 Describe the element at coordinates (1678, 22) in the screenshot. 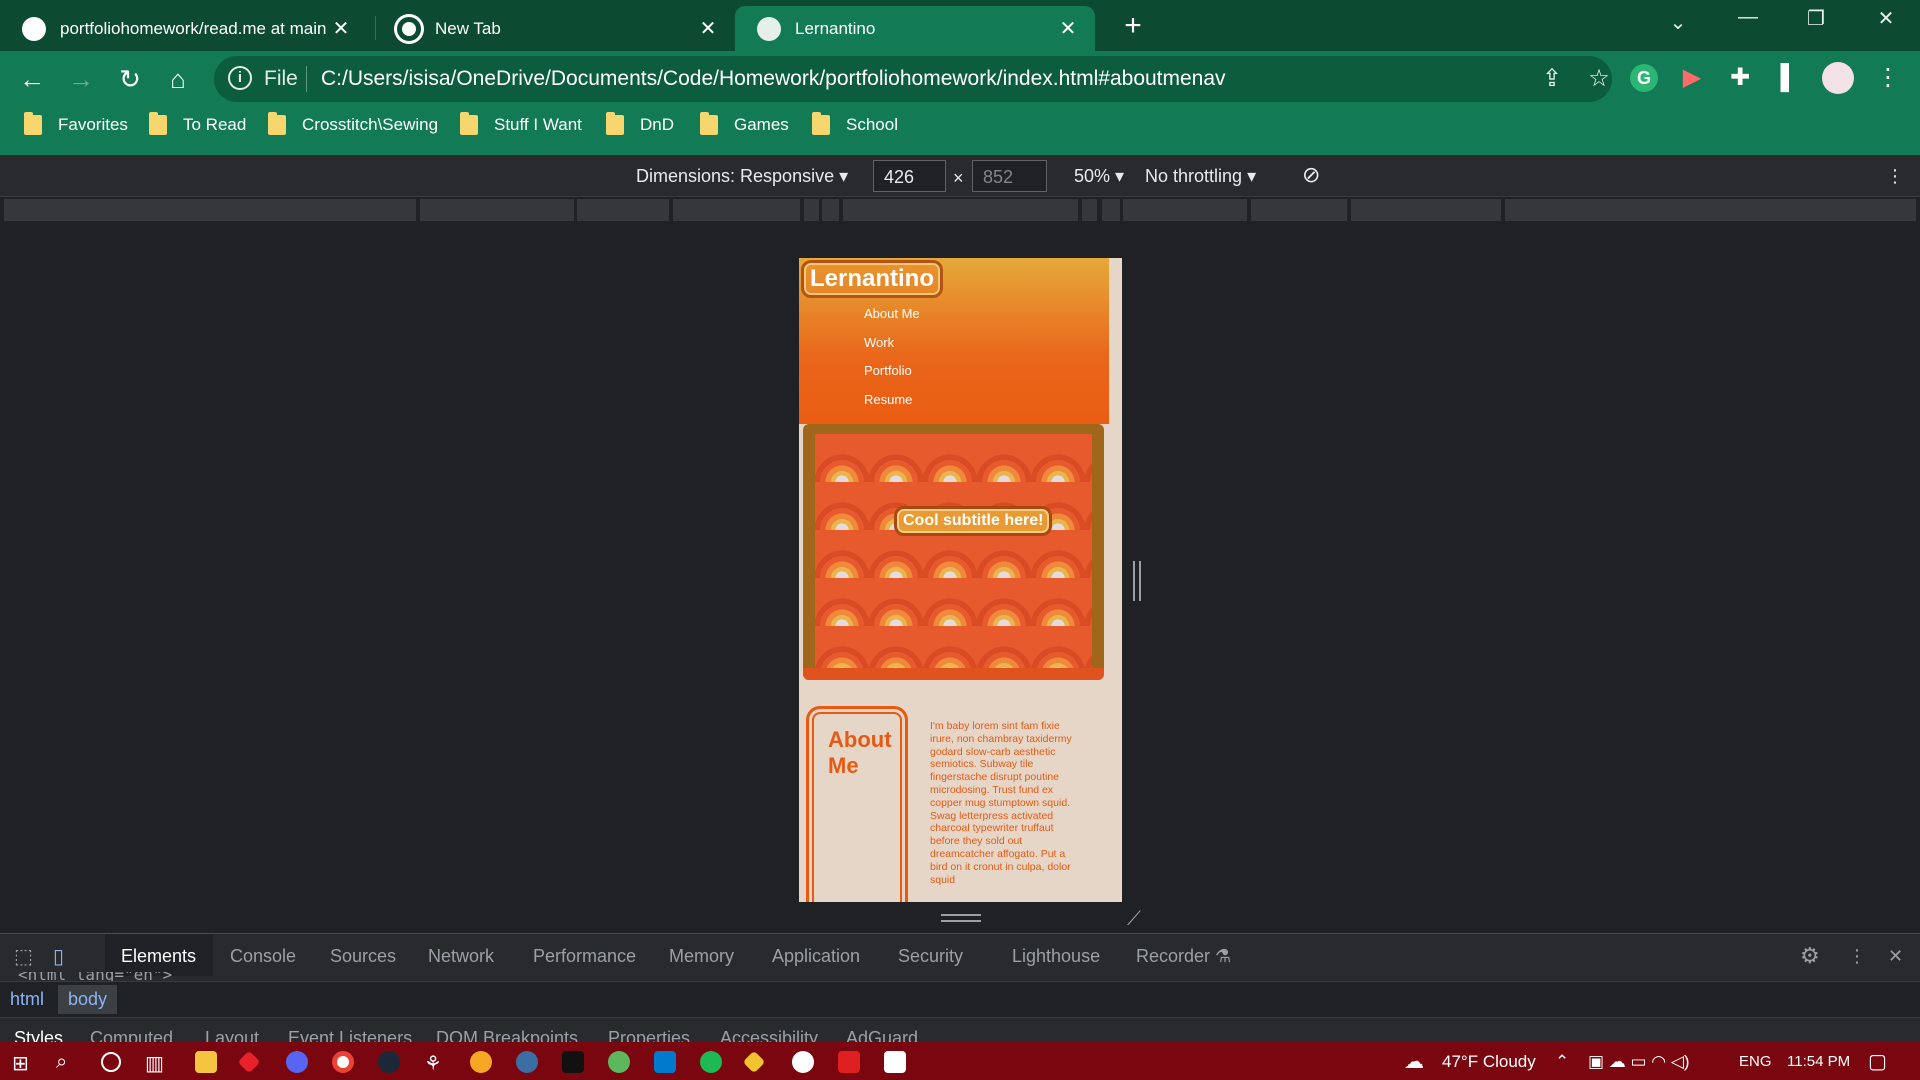

I see `tab-search-icon: ⌄` at that location.